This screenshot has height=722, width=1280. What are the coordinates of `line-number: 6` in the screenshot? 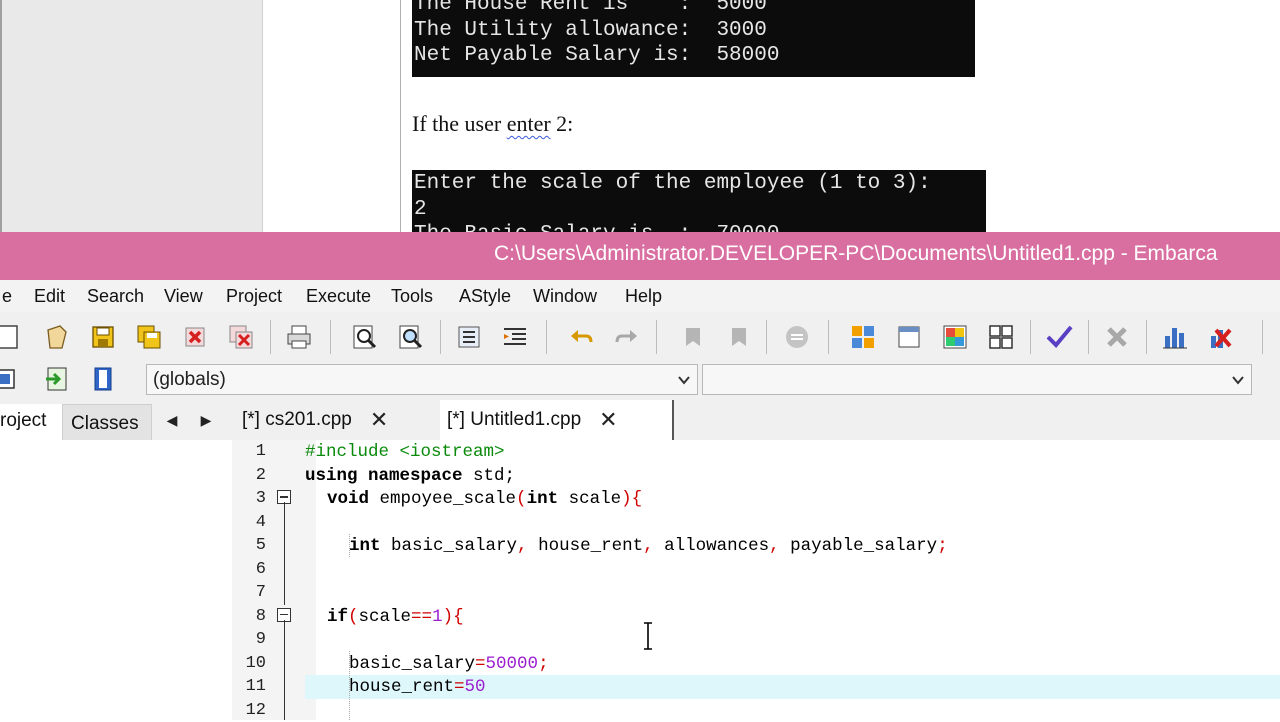 It's located at (249, 569).